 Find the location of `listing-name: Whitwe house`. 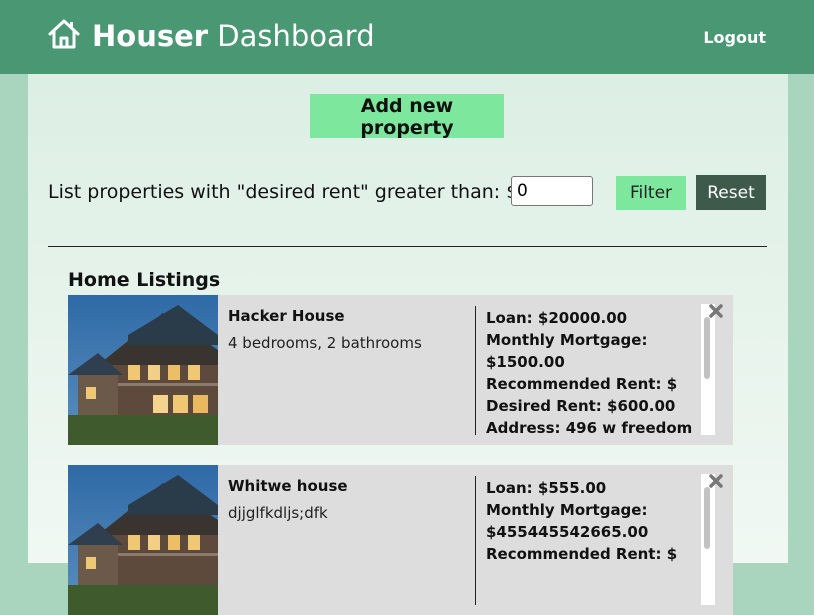

listing-name: Whitwe house is located at coordinates (288, 486).